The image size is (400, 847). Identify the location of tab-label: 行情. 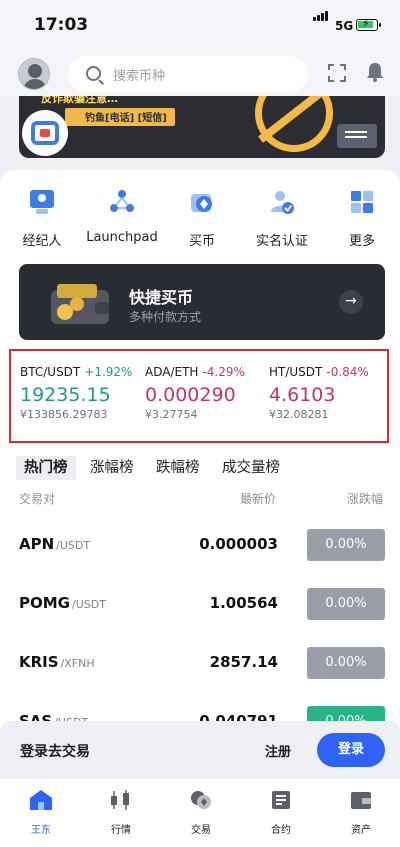
(121, 830).